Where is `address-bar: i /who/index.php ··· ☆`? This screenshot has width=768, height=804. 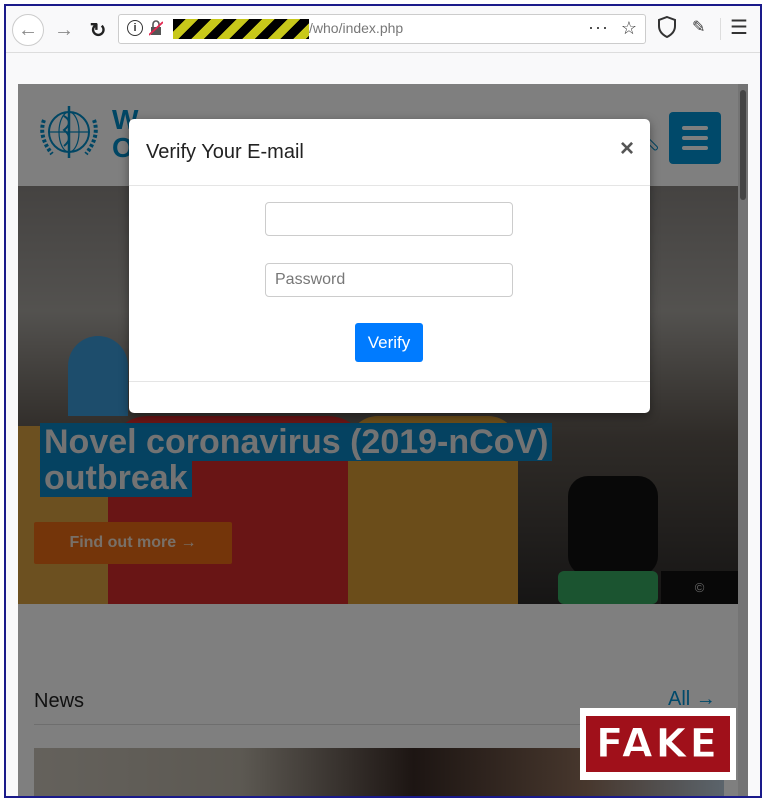 address-bar: i /who/index.php ··· ☆ is located at coordinates (382, 29).